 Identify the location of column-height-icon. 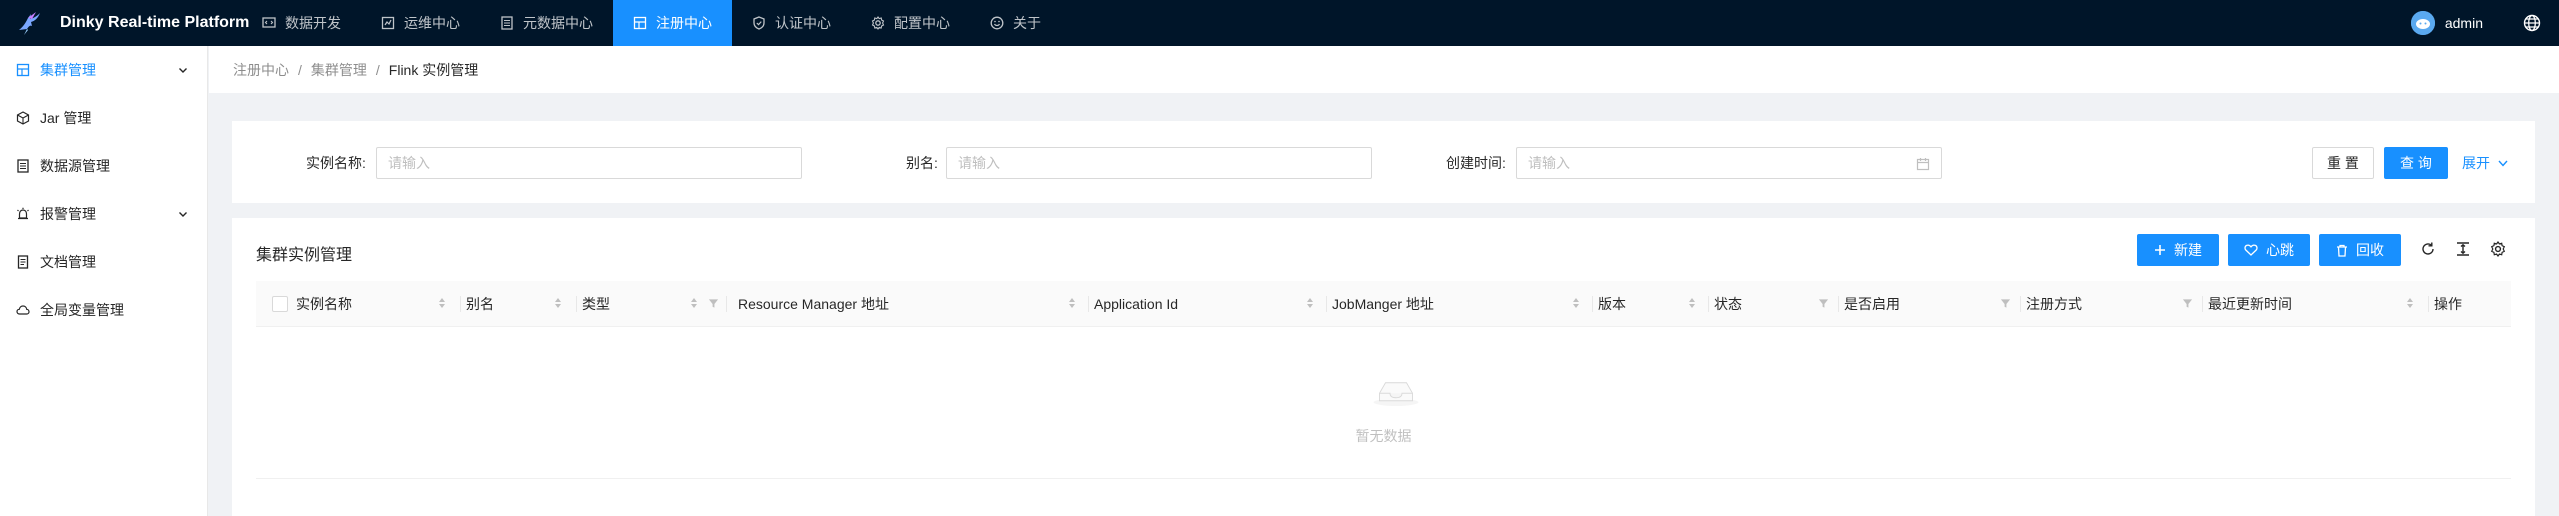
(2463, 249).